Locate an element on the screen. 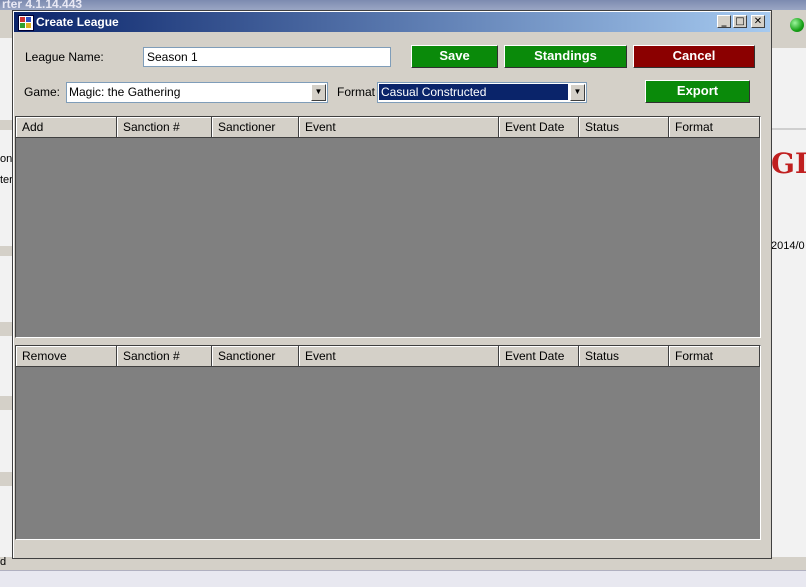 Image resolution: width=806 pixels, height=587 pixels. column-header-remove: Remove is located at coordinates (66, 356).